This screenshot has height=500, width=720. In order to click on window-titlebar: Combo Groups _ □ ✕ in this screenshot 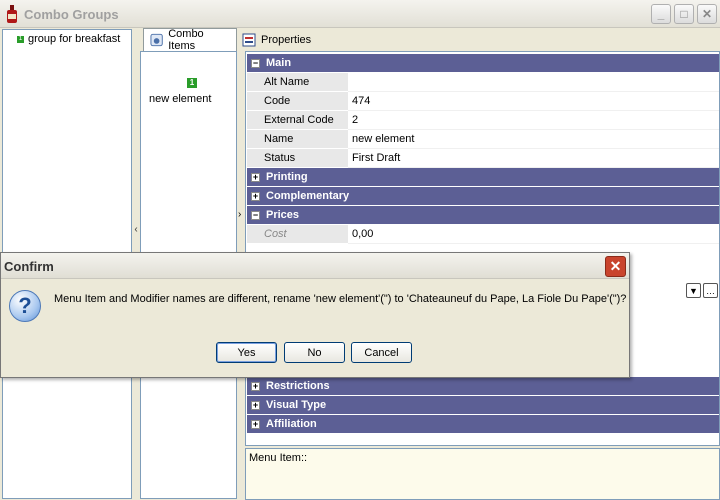, I will do `click(360, 14)`.